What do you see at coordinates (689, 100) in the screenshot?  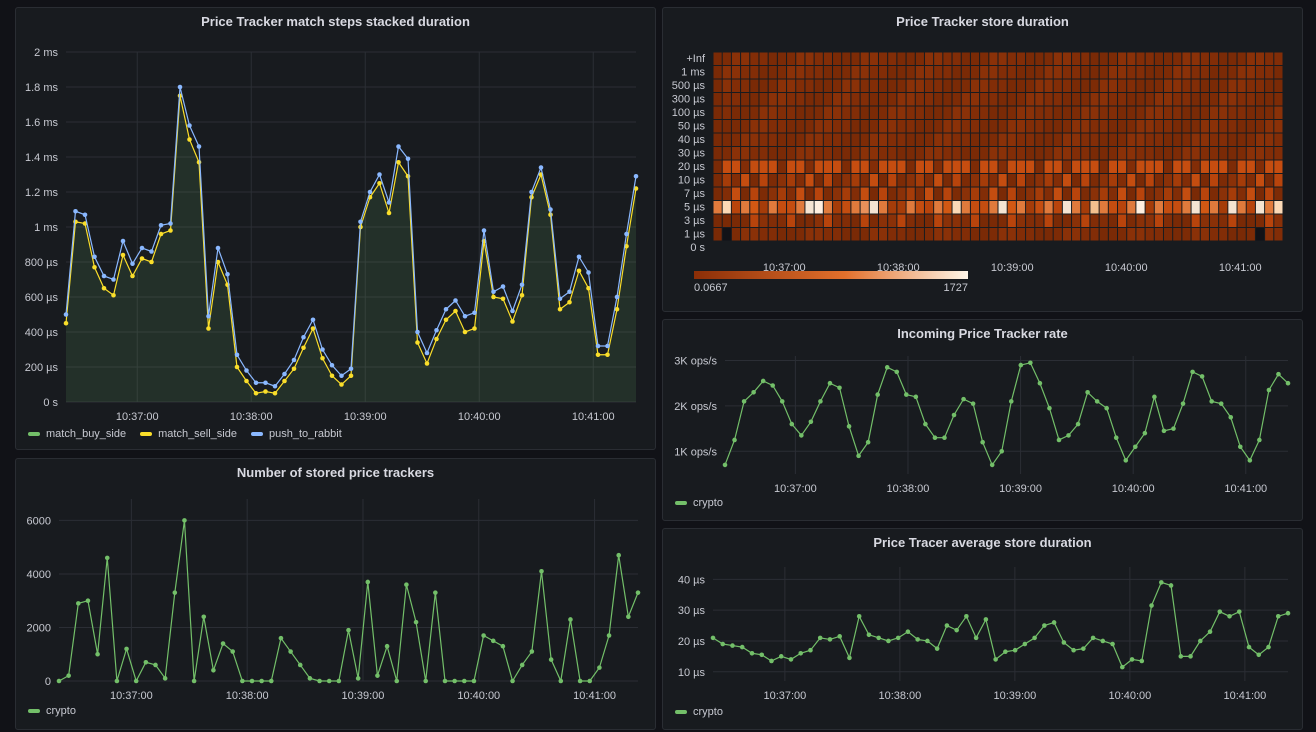 I see `heatmap-bucket-label: 300 µs` at bounding box center [689, 100].